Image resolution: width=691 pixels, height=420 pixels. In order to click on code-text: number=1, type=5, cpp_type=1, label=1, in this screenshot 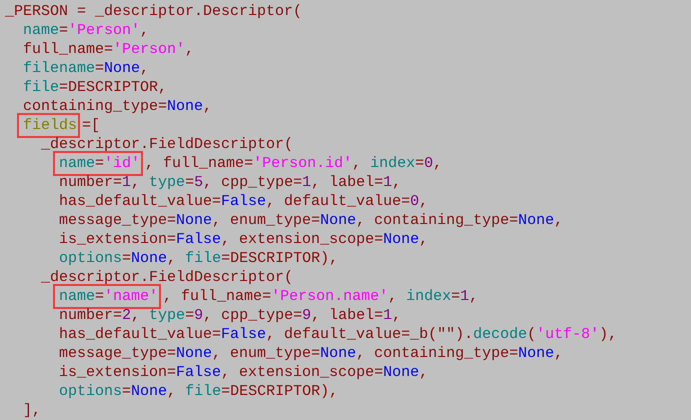, I will do `click(230, 182)`.